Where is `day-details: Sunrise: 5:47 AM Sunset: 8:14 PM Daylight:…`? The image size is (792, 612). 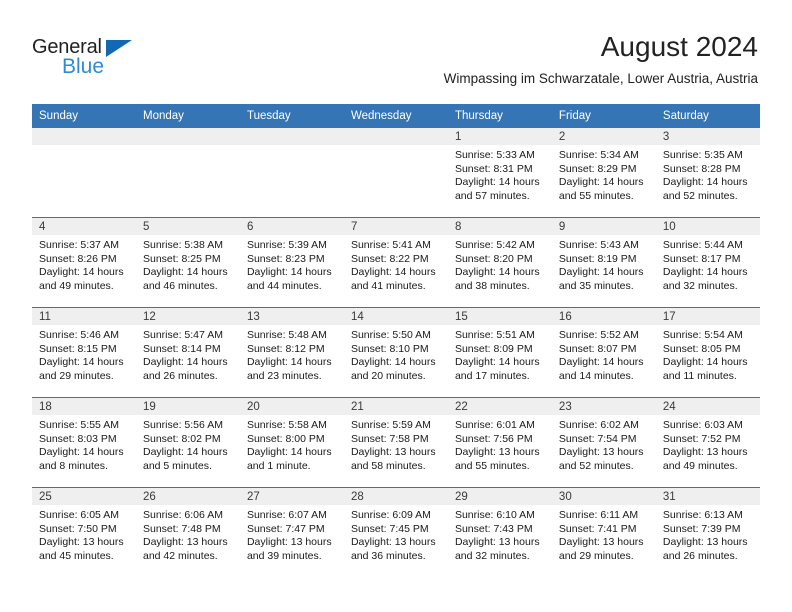
day-details: Sunrise: 5:47 AM Sunset: 8:14 PM Daylight:… is located at coordinates (188, 354).